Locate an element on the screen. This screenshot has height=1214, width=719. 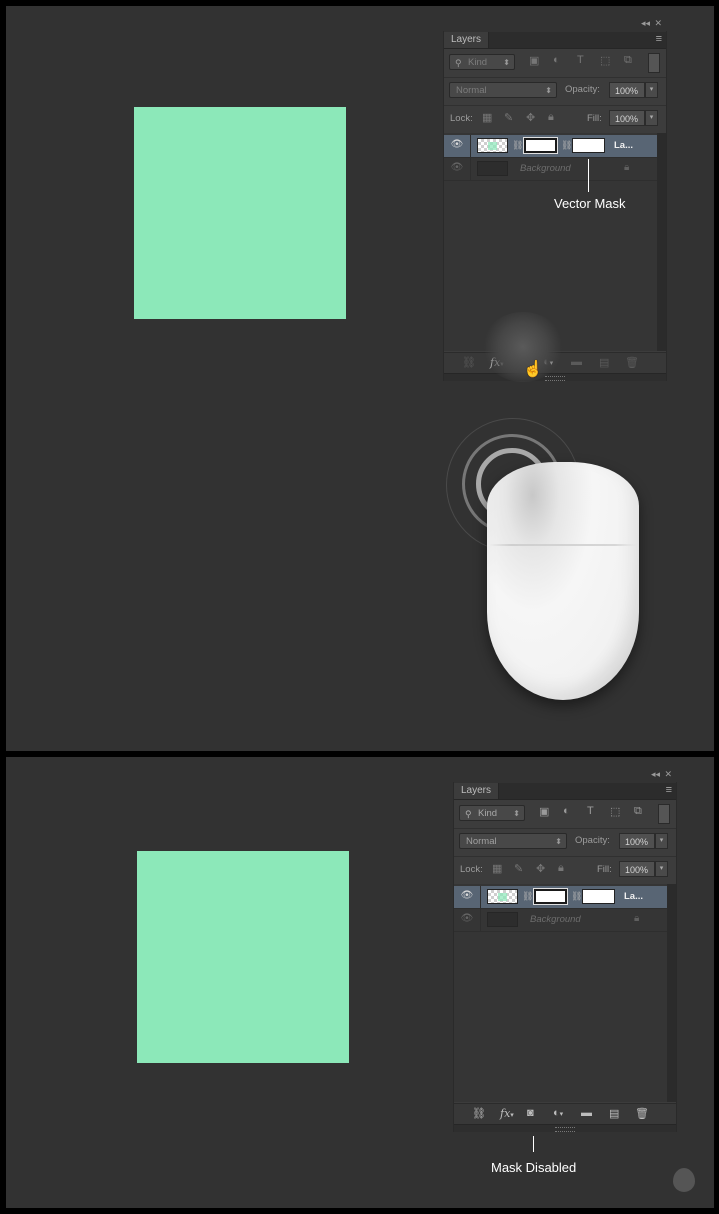
fill-label: Fill: is located at coordinates (604, 869).